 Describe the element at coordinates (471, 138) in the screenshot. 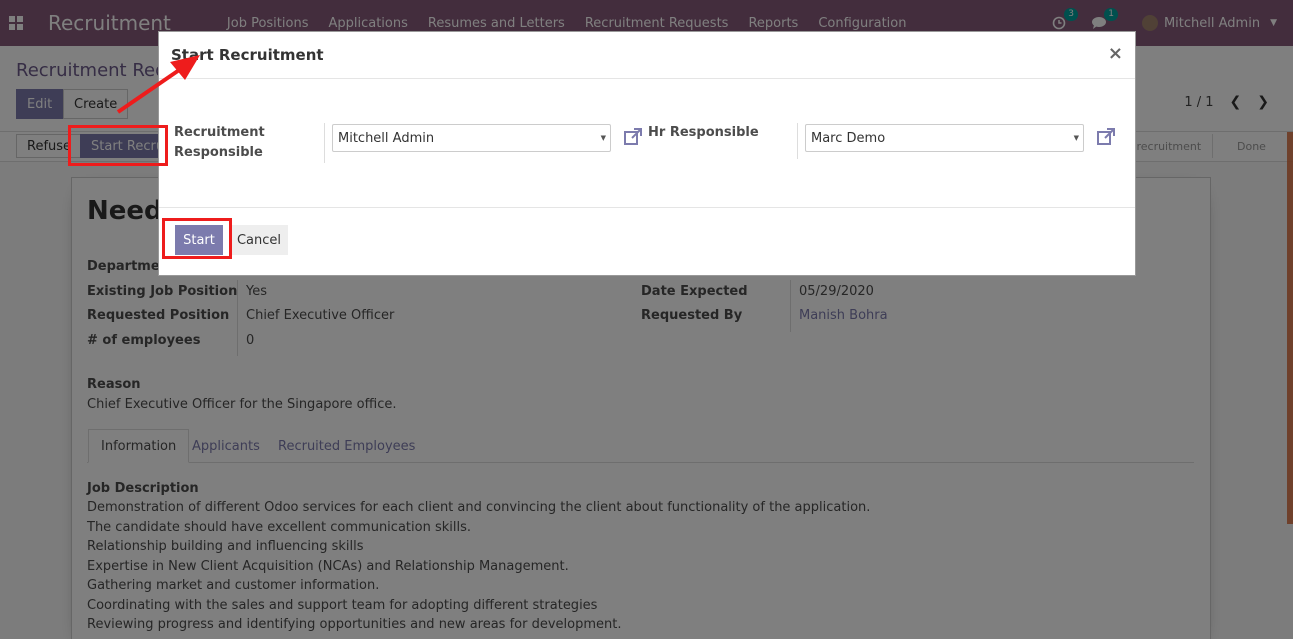

I see `recruitment-responsible-select: Mitchell Admin ▼` at that location.